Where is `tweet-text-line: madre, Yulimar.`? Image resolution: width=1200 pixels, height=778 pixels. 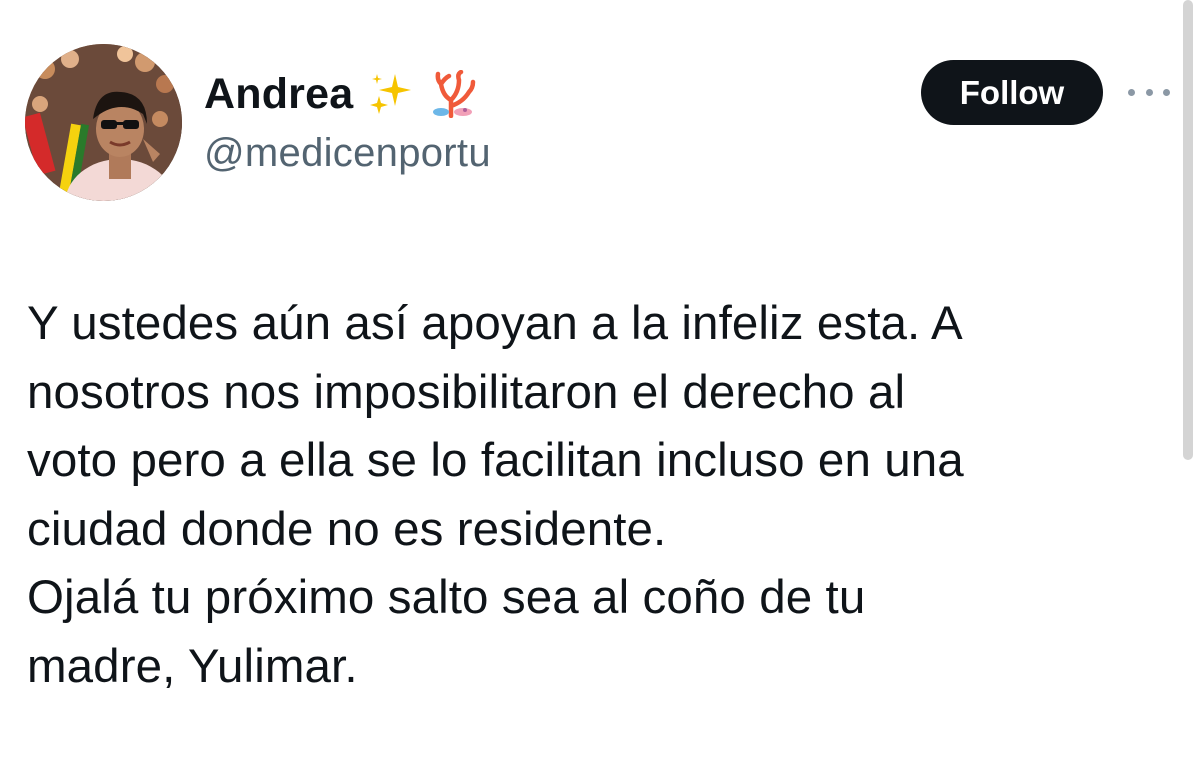
tweet-text-line: madre, Yulimar. is located at coordinates (192, 666).